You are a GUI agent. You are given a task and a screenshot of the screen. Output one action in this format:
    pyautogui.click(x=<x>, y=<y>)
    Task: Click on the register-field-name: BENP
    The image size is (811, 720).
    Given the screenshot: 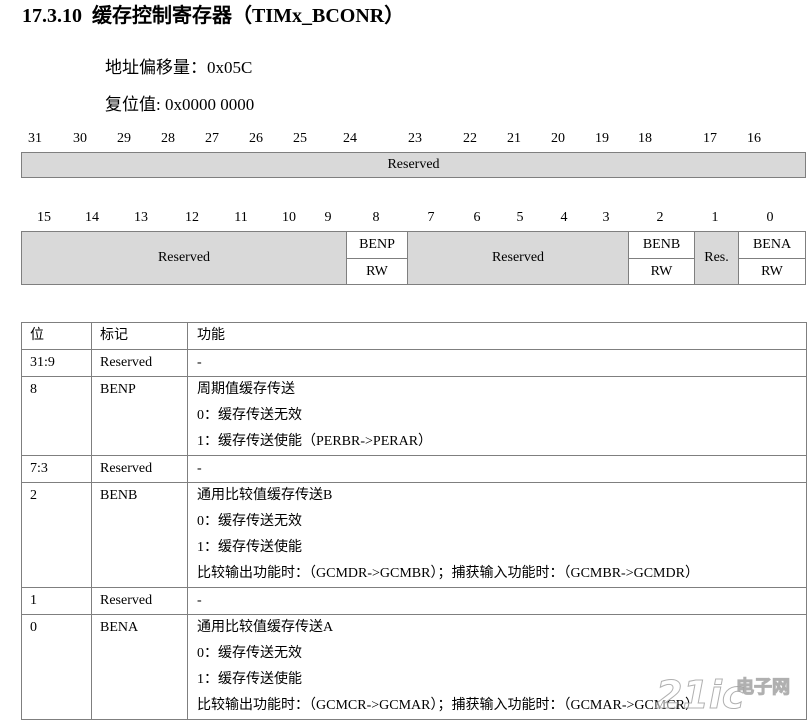 What is the action you would take?
    pyautogui.click(x=377, y=244)
    